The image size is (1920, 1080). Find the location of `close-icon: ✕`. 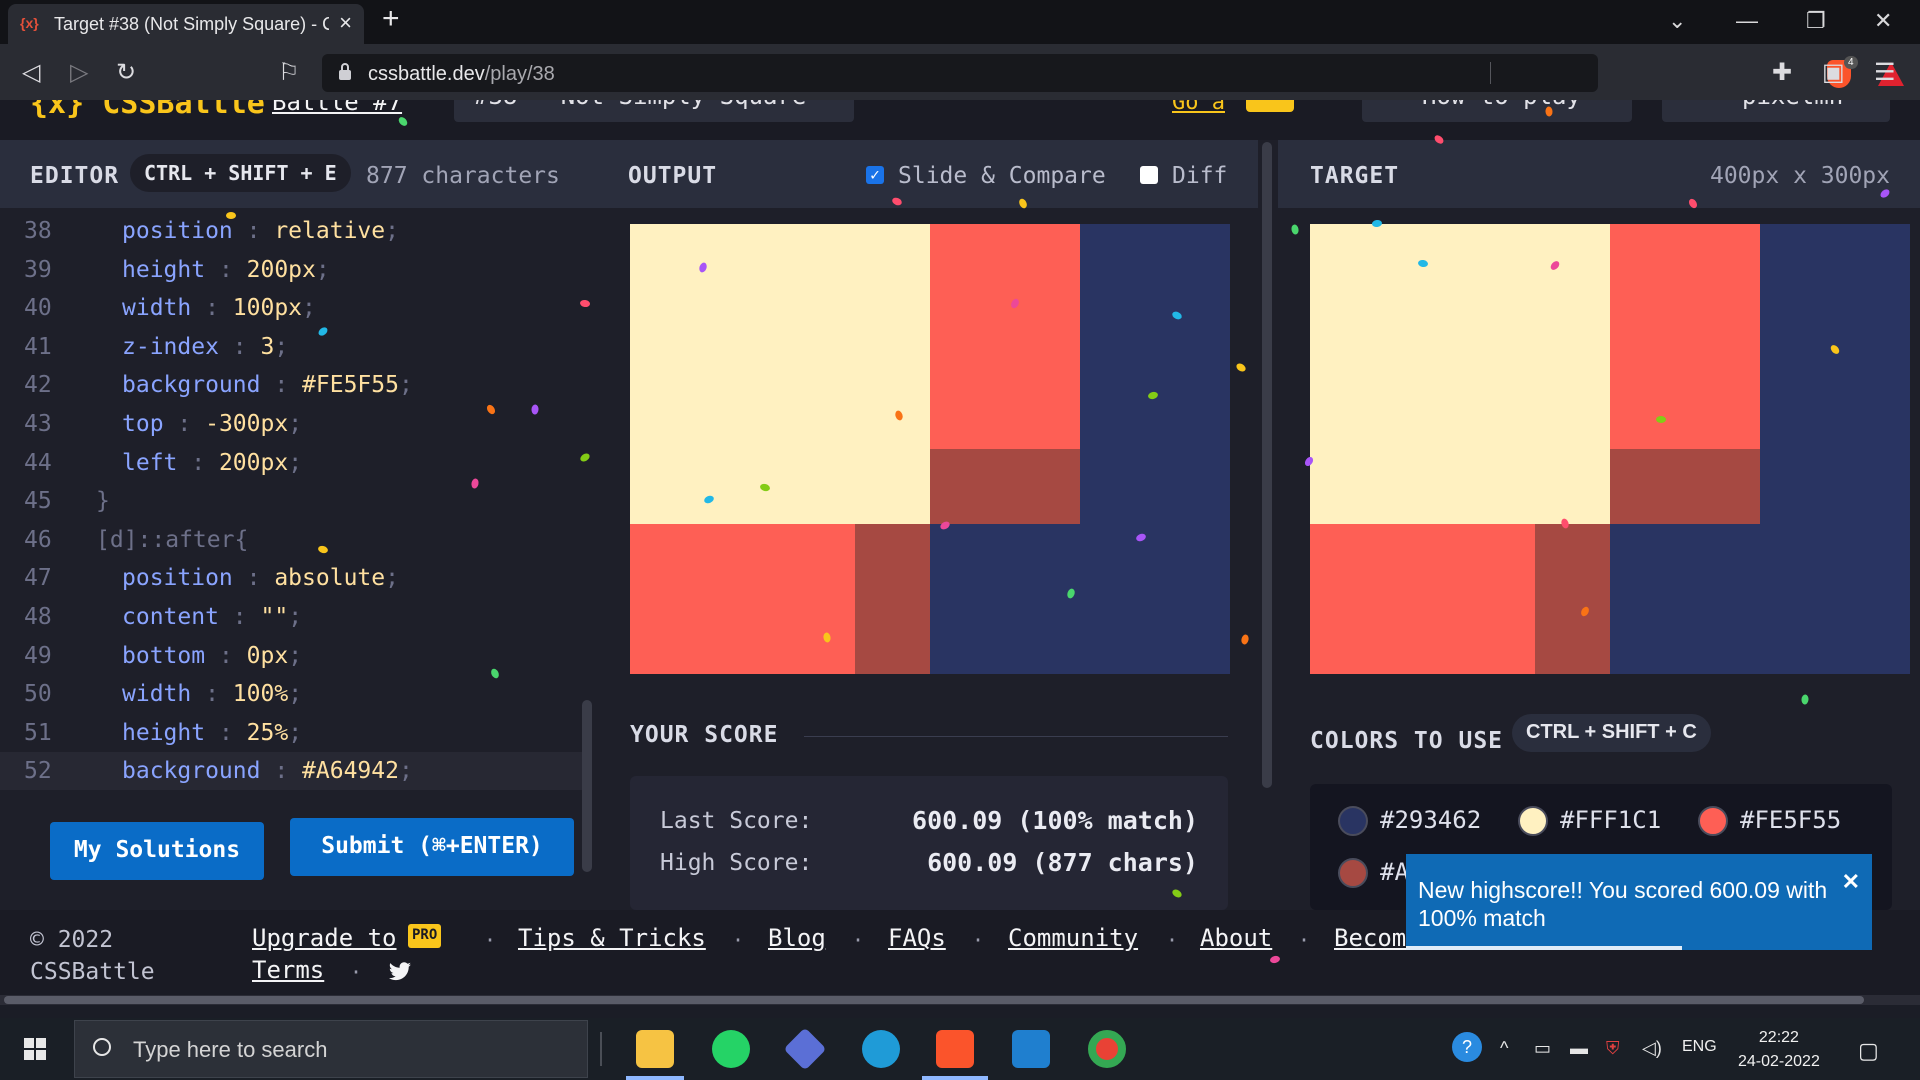

close-icon: ✕ is located at coordinates (1851, 882).